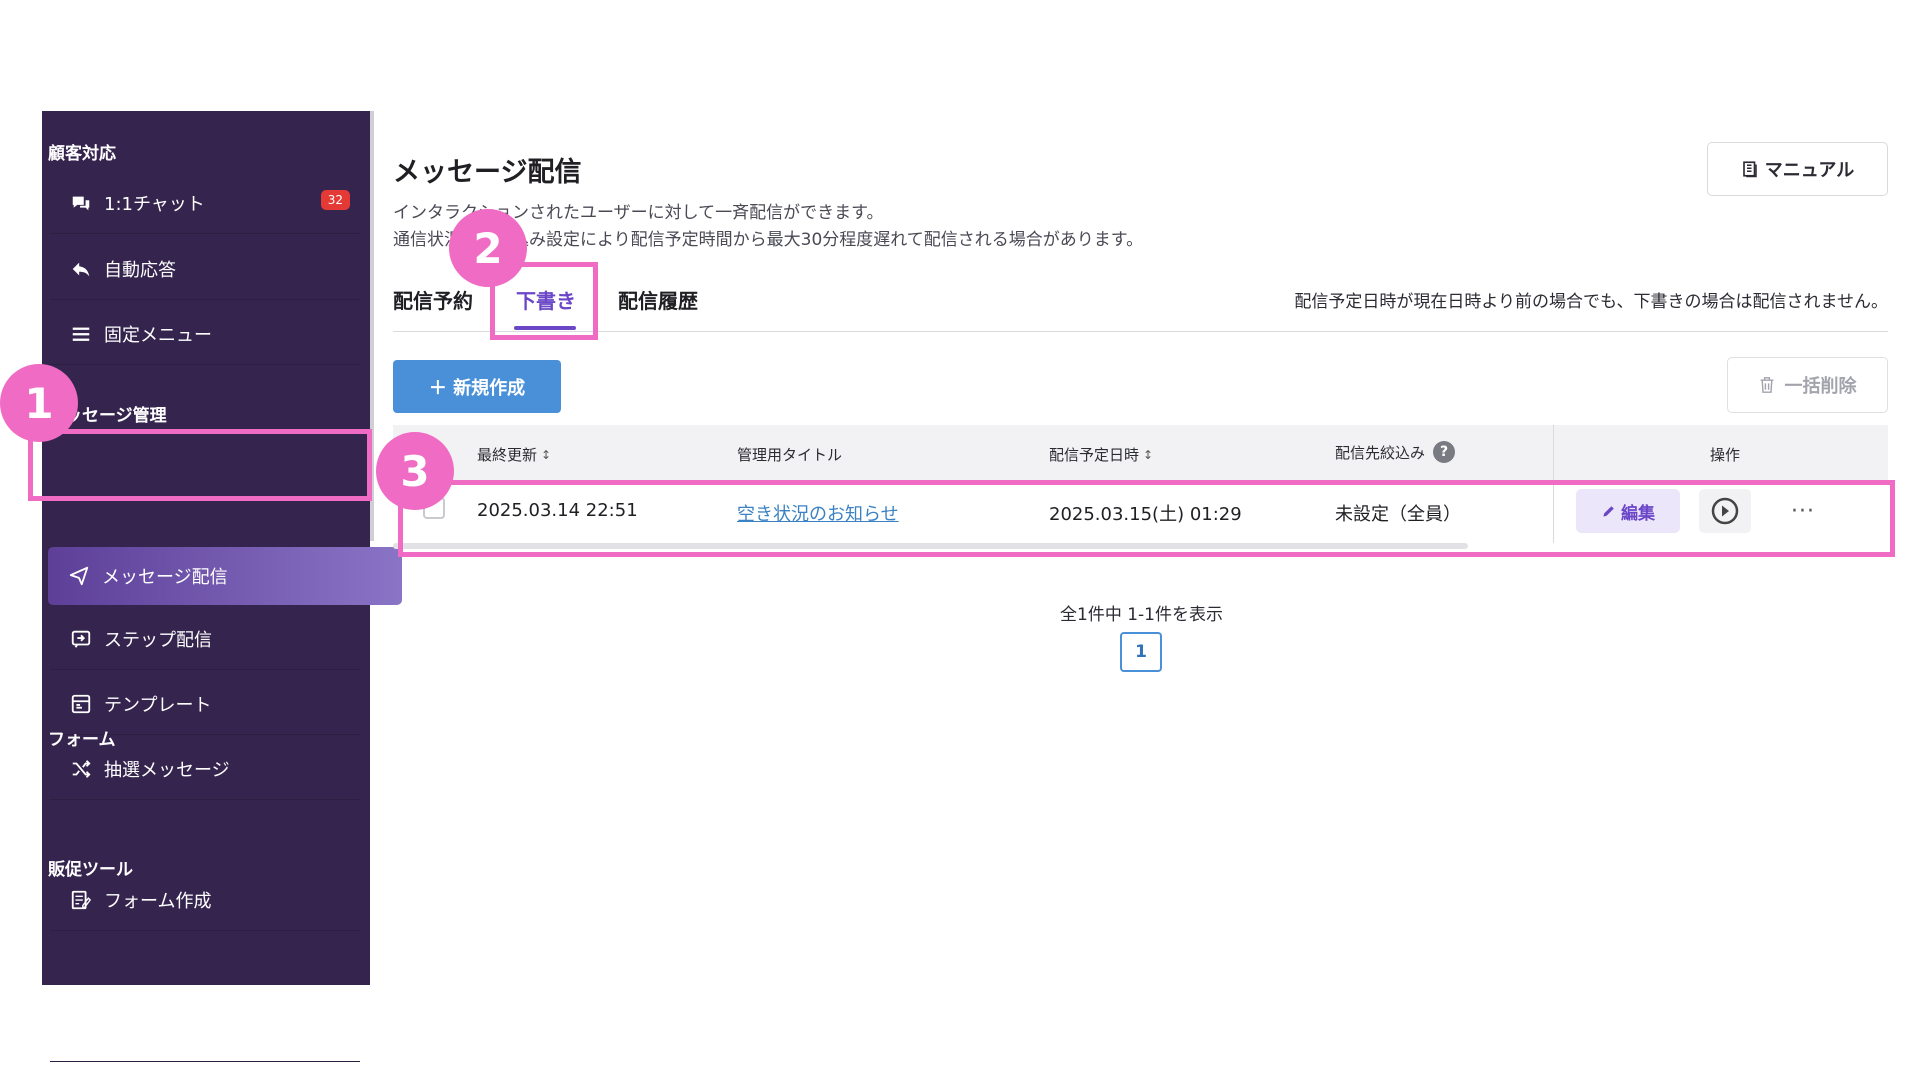 The height and width of the screenshot is (1080, 1920). I want to click on sidebar-item-message-delivery: メッセージ配信, so click(225, 576).